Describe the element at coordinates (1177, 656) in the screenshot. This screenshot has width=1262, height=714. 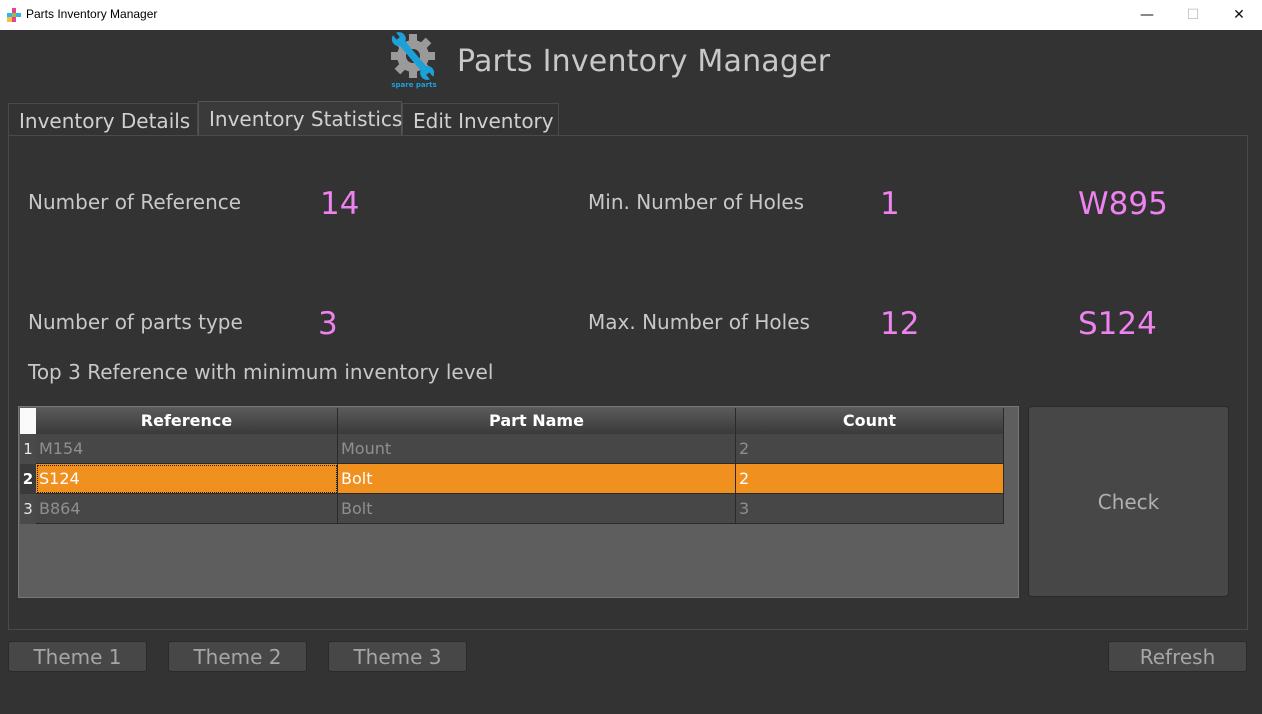
I see `refresh-button: Refresh` at that location.